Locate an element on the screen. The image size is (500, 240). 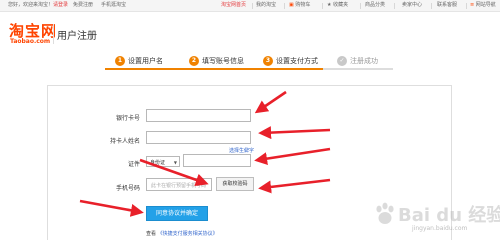
id-label: 证件 is located at coordinates (133, 164).